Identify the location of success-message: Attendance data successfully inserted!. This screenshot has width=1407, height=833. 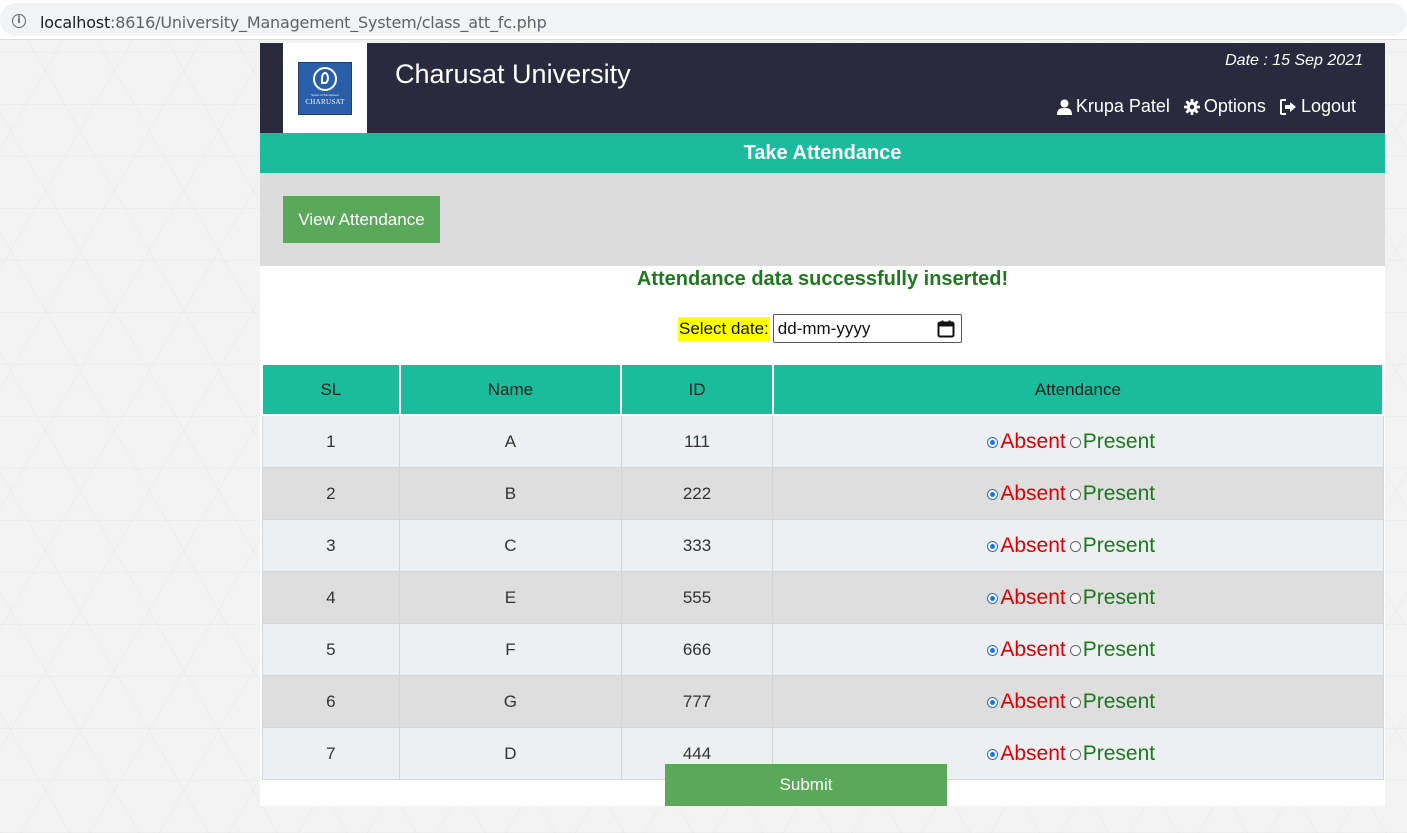
(822, 279).